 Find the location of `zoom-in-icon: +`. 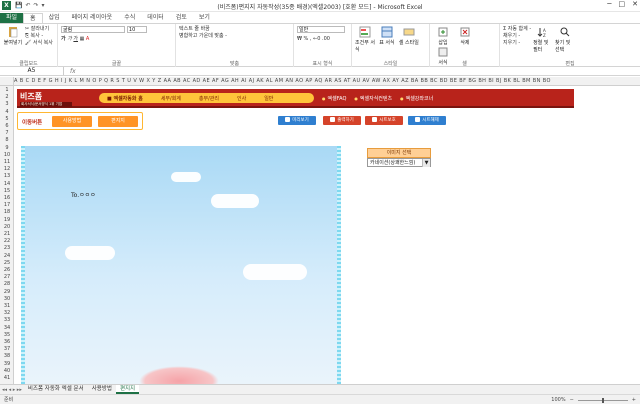

zoom-in-icon: + is located at coordinates (634, 400).